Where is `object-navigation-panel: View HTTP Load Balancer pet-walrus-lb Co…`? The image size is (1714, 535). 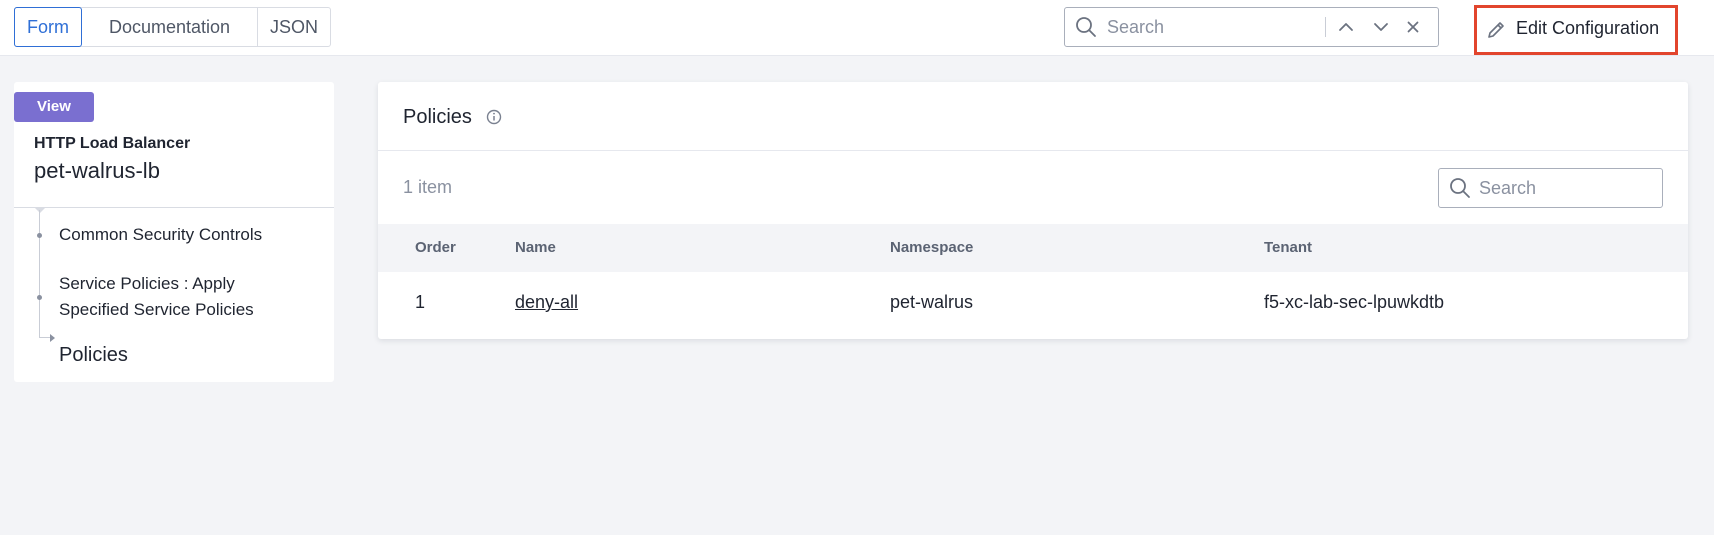 object-navigation-panel: View HTTP Load Balancer pet-walrus-lb Co… is located at coordinates (174, 232).